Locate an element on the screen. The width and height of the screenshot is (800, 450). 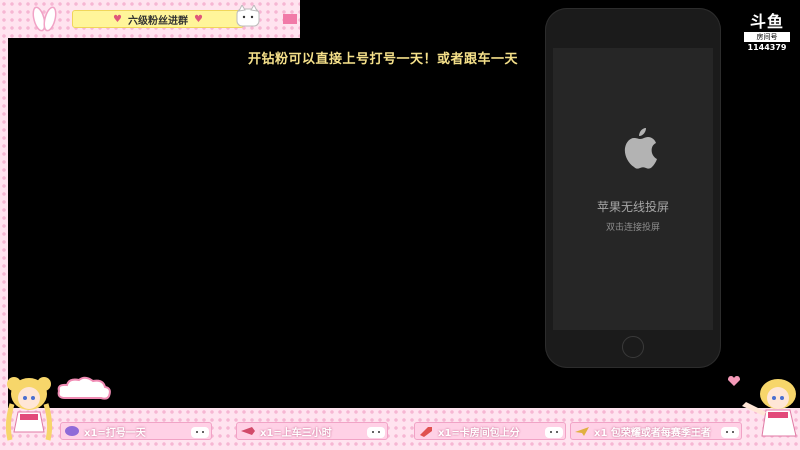
stream-title: 开钻粉可以直接上号打号一天！或者跟车一天 is located at coordinates (383, 59).